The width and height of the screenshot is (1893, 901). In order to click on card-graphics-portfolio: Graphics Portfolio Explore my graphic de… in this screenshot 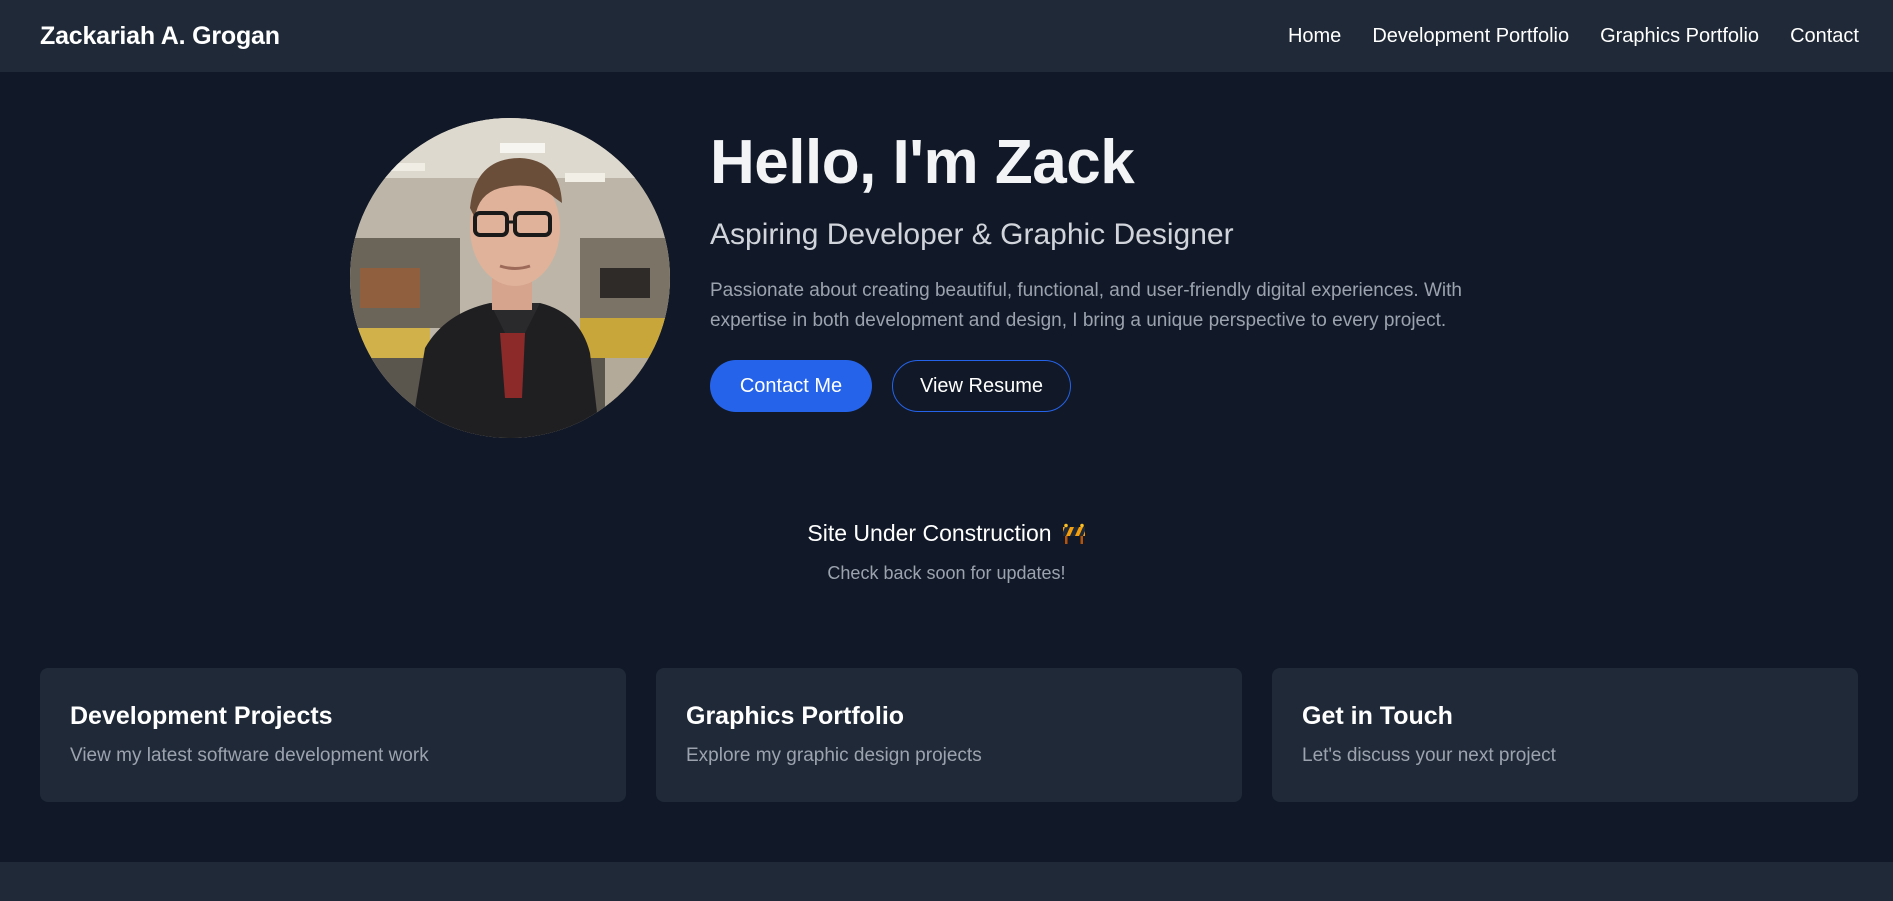, I will do `click(949, 735)`.